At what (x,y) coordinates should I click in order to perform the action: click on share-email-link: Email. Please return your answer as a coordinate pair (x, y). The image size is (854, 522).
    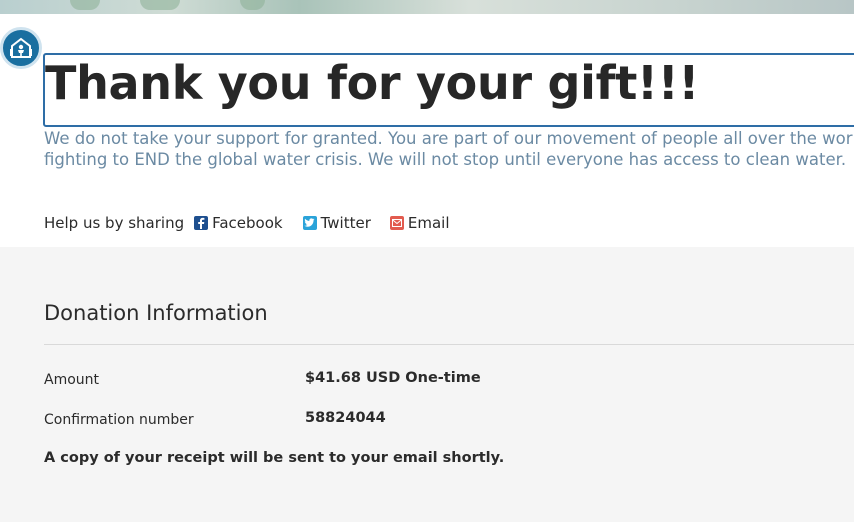
    Looking at the image, I should click on (419, 223).